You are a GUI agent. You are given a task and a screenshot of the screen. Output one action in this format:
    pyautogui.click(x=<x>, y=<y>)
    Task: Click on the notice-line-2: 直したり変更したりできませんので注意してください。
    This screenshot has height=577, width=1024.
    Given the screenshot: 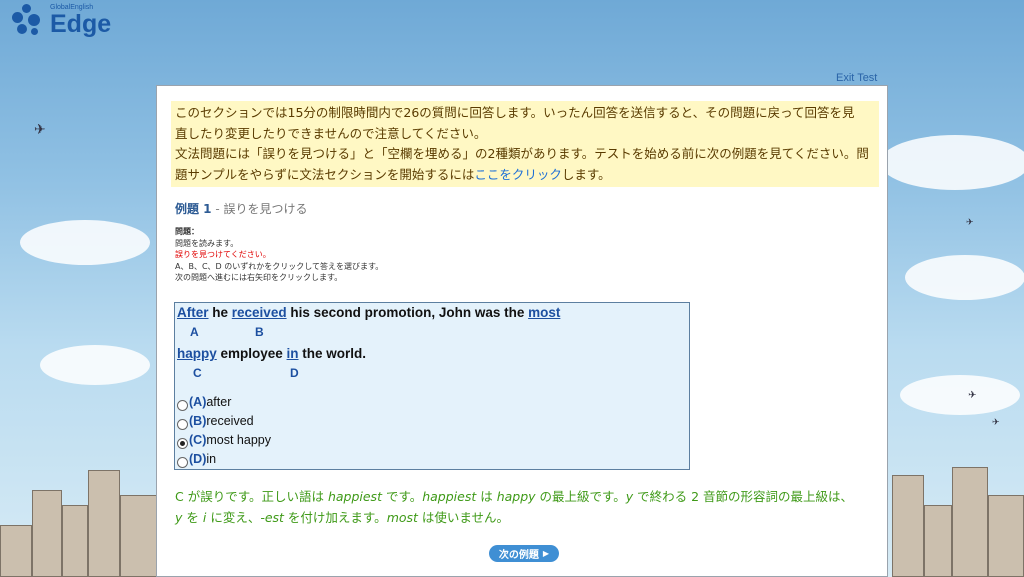 What is the action you would take?
    pyautogui.click(x=331, y=133)
    